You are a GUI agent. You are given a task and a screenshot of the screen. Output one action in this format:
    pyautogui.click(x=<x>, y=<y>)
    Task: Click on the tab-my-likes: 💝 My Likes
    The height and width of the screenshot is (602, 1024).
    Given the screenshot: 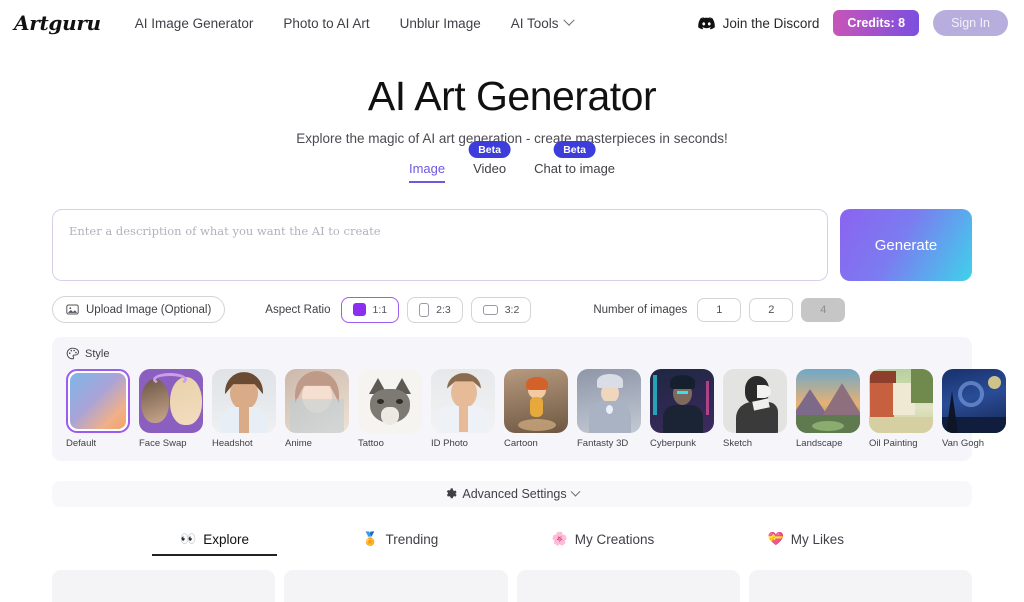 What is the action you would take?
    pyautogui.click(x=806, y=543)
    